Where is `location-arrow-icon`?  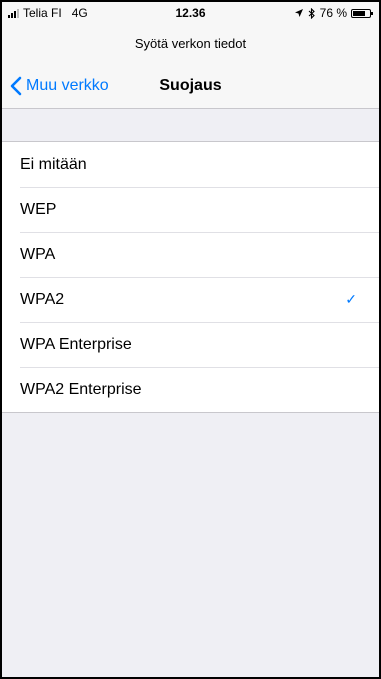
location-arrow-icon is located at coordinates (298, 13).